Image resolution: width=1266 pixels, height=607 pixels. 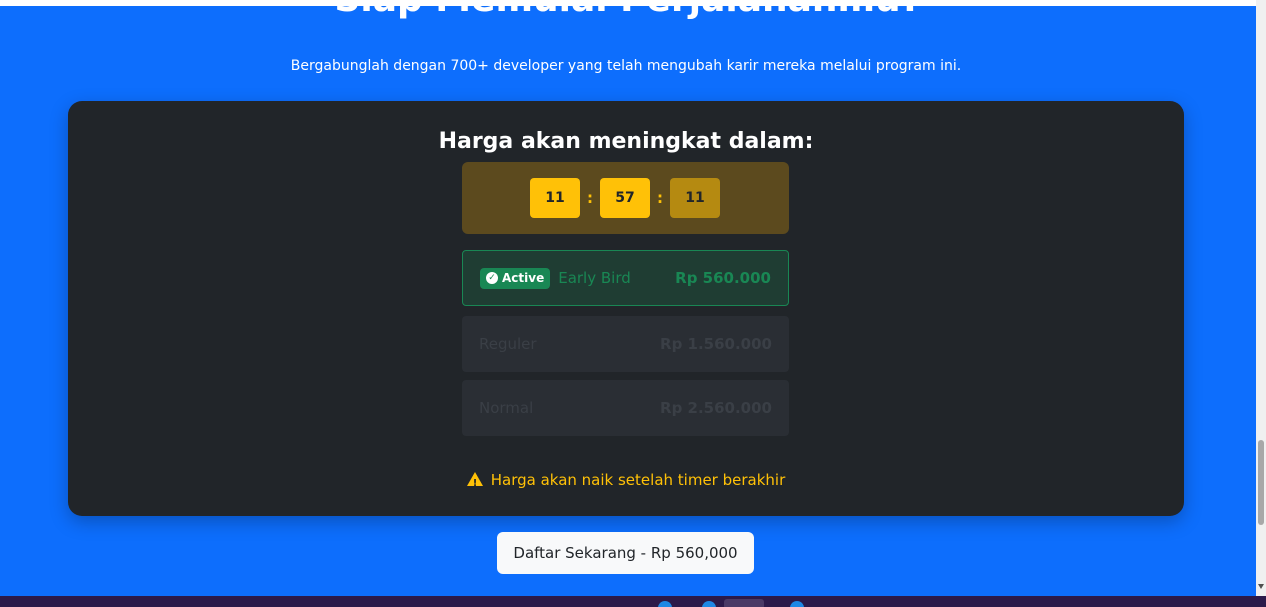 I want to click on tier-price: Rp 2.560.000, so click(x=716, y=408).